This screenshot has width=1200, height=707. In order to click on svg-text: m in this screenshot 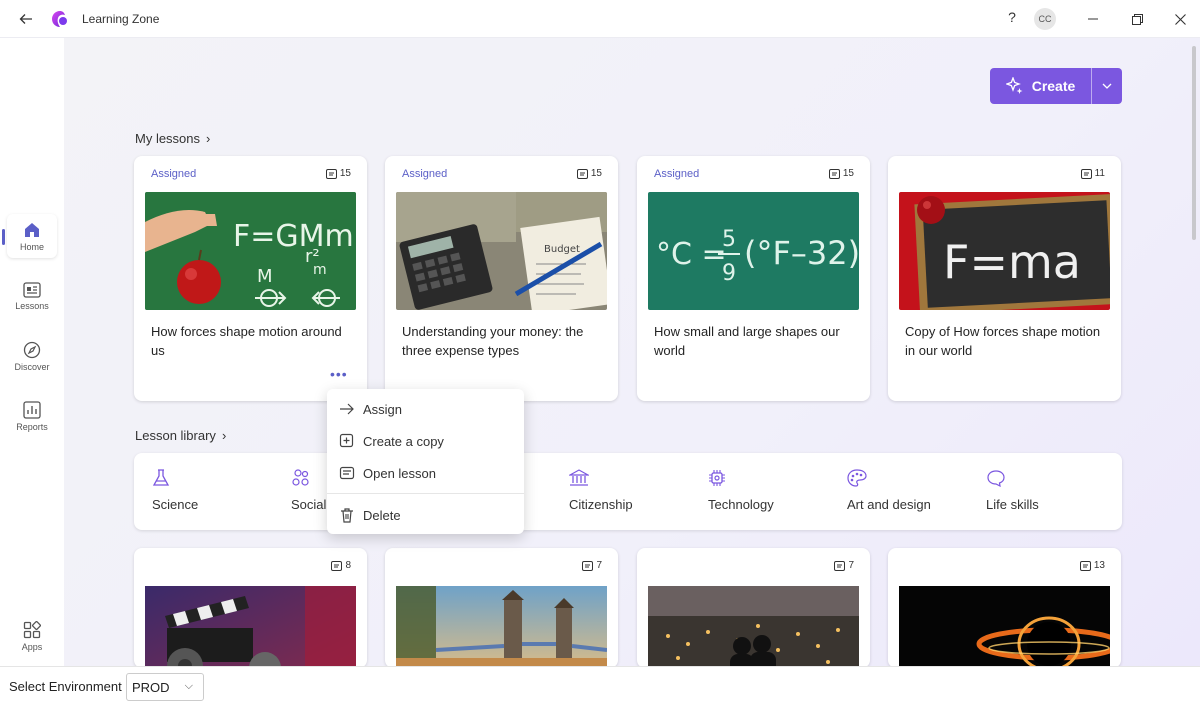, I will do `click(320, 270)`.